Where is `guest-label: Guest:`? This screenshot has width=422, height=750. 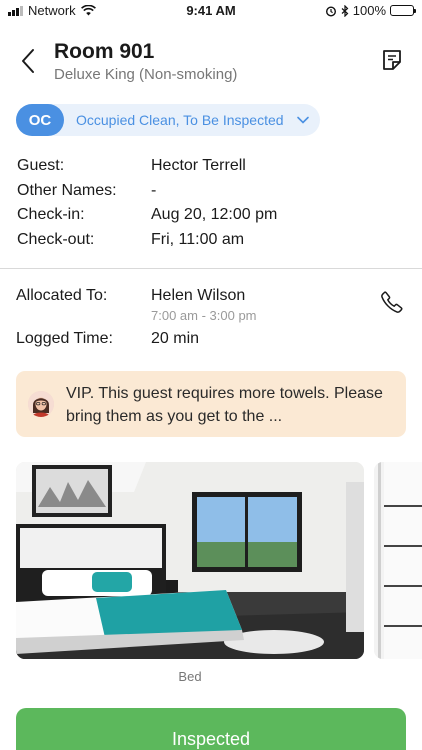 guest-label: Guest: is located at coordinates (41, 165).